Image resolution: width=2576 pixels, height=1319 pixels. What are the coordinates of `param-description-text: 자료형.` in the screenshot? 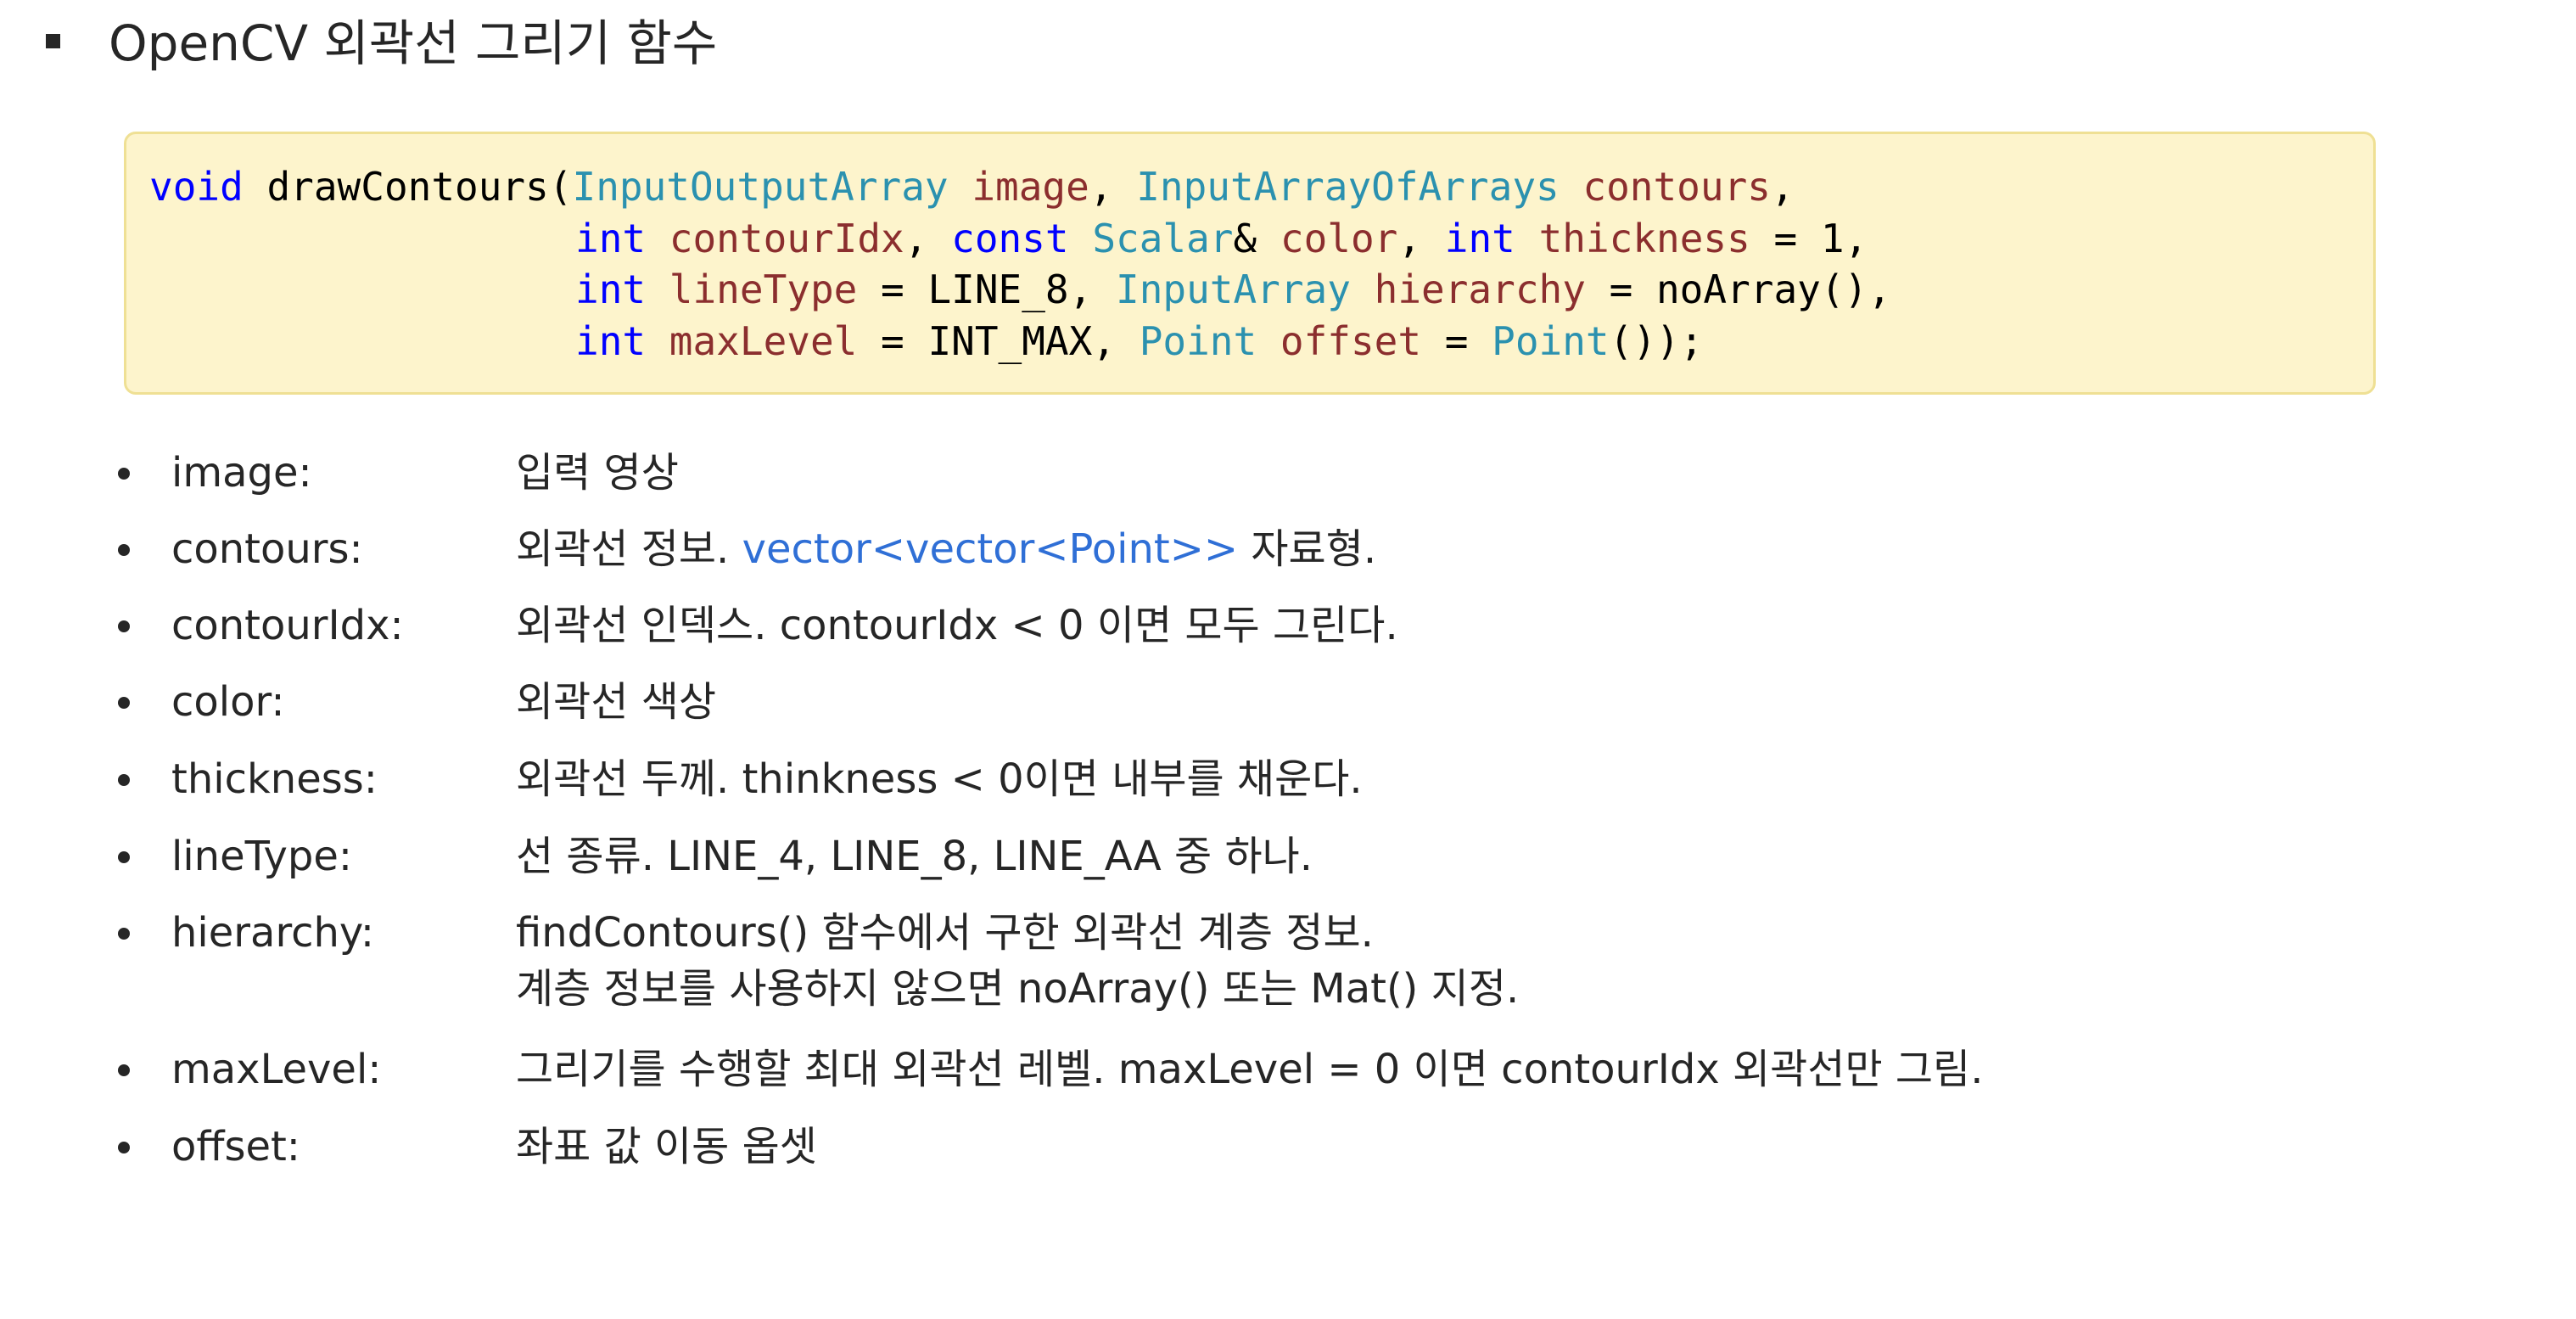 It's located at (1307, 549).